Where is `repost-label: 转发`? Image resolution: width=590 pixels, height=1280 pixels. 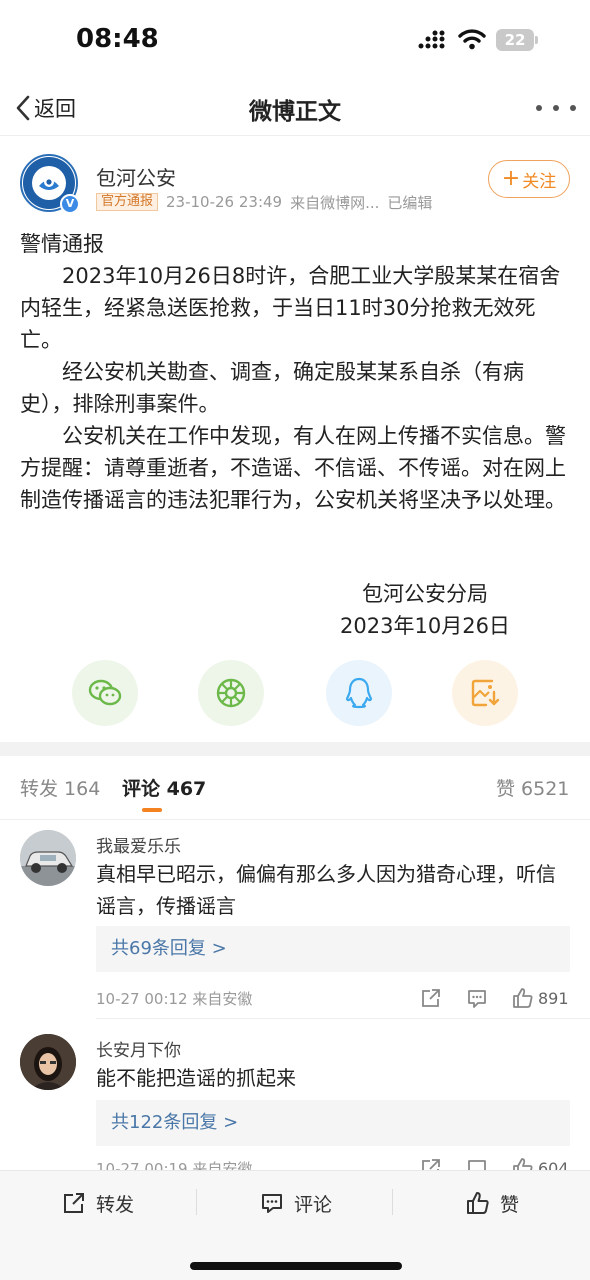 repost-label: 转发 is located at coordinates (115, 1204).